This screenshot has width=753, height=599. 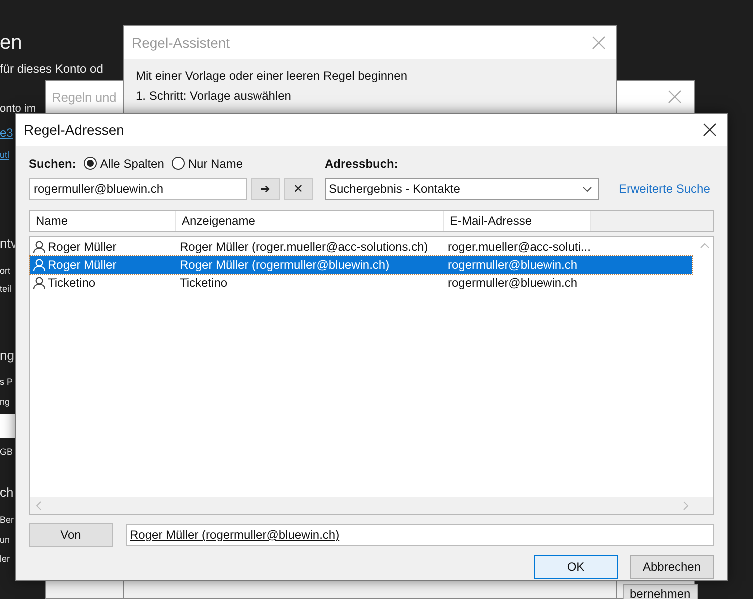 What do you see at coordinates (71, 535) in the screenshot?
I see `from-button: Von` at bounding box center [71, 535].